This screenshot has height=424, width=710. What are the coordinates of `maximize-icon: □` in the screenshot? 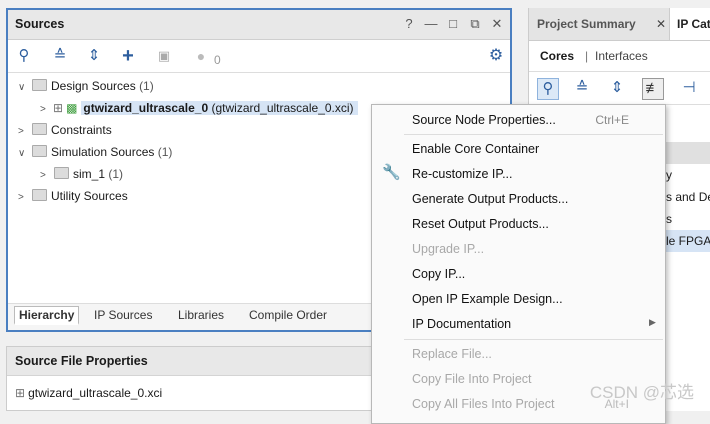 It's located at (453, 24).